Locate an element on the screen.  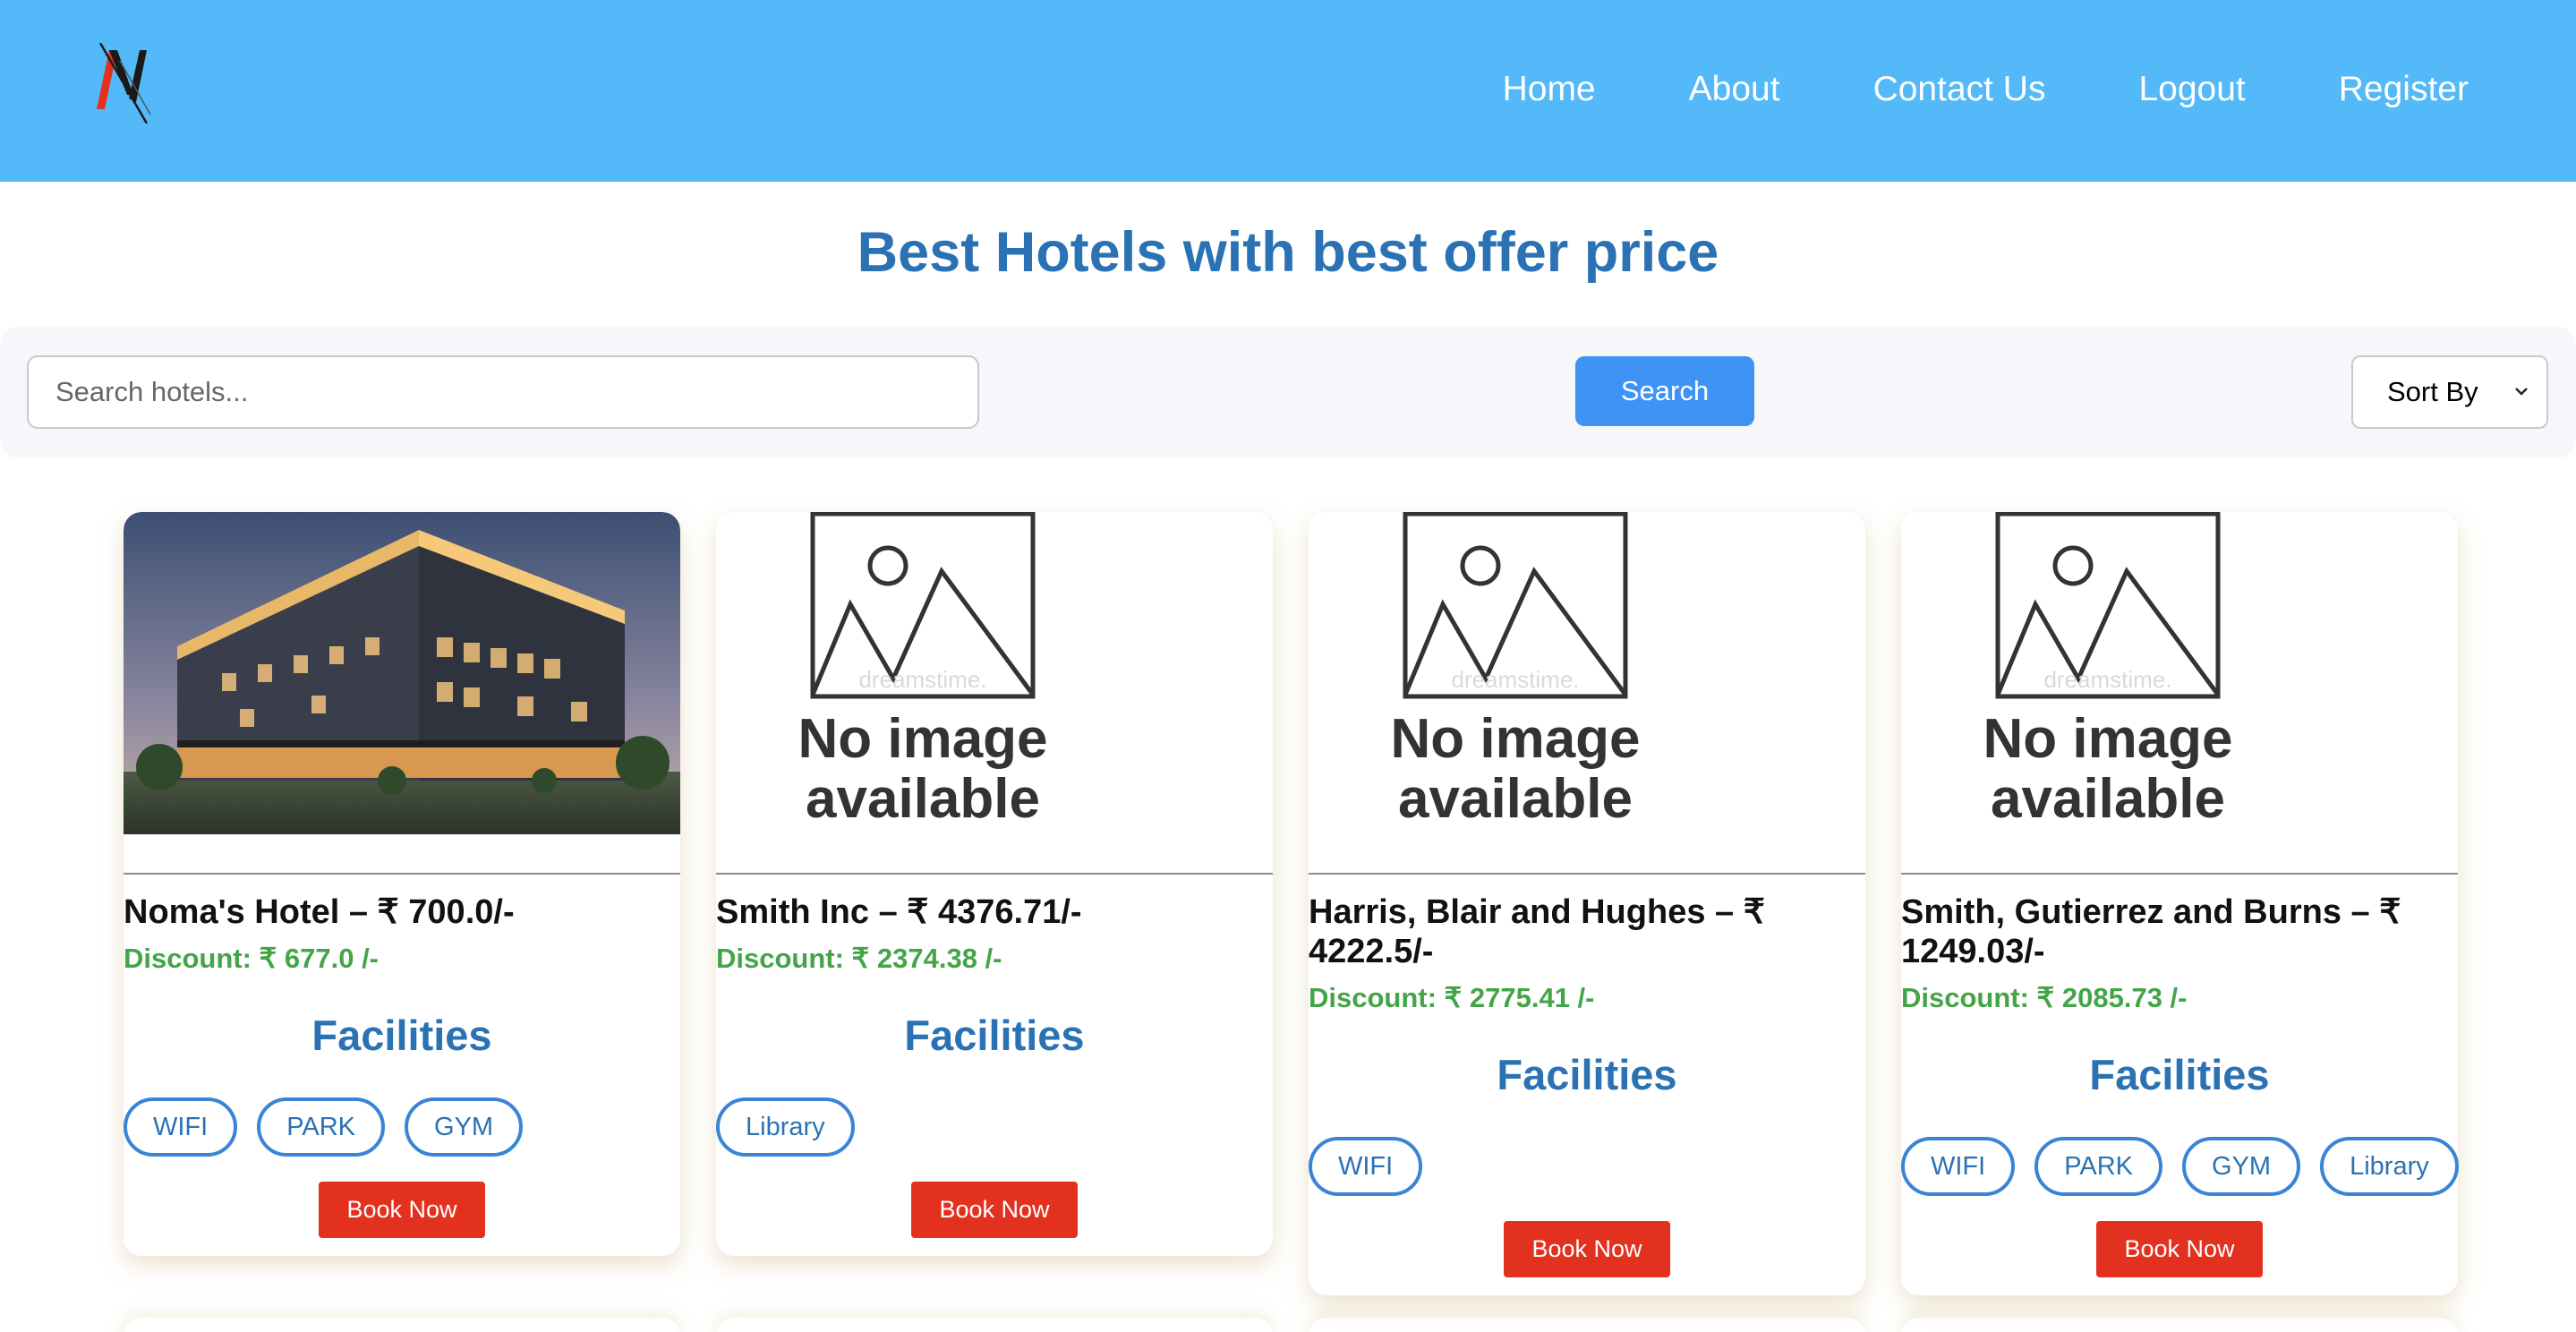
search-input is located at coordinates (503, 392).